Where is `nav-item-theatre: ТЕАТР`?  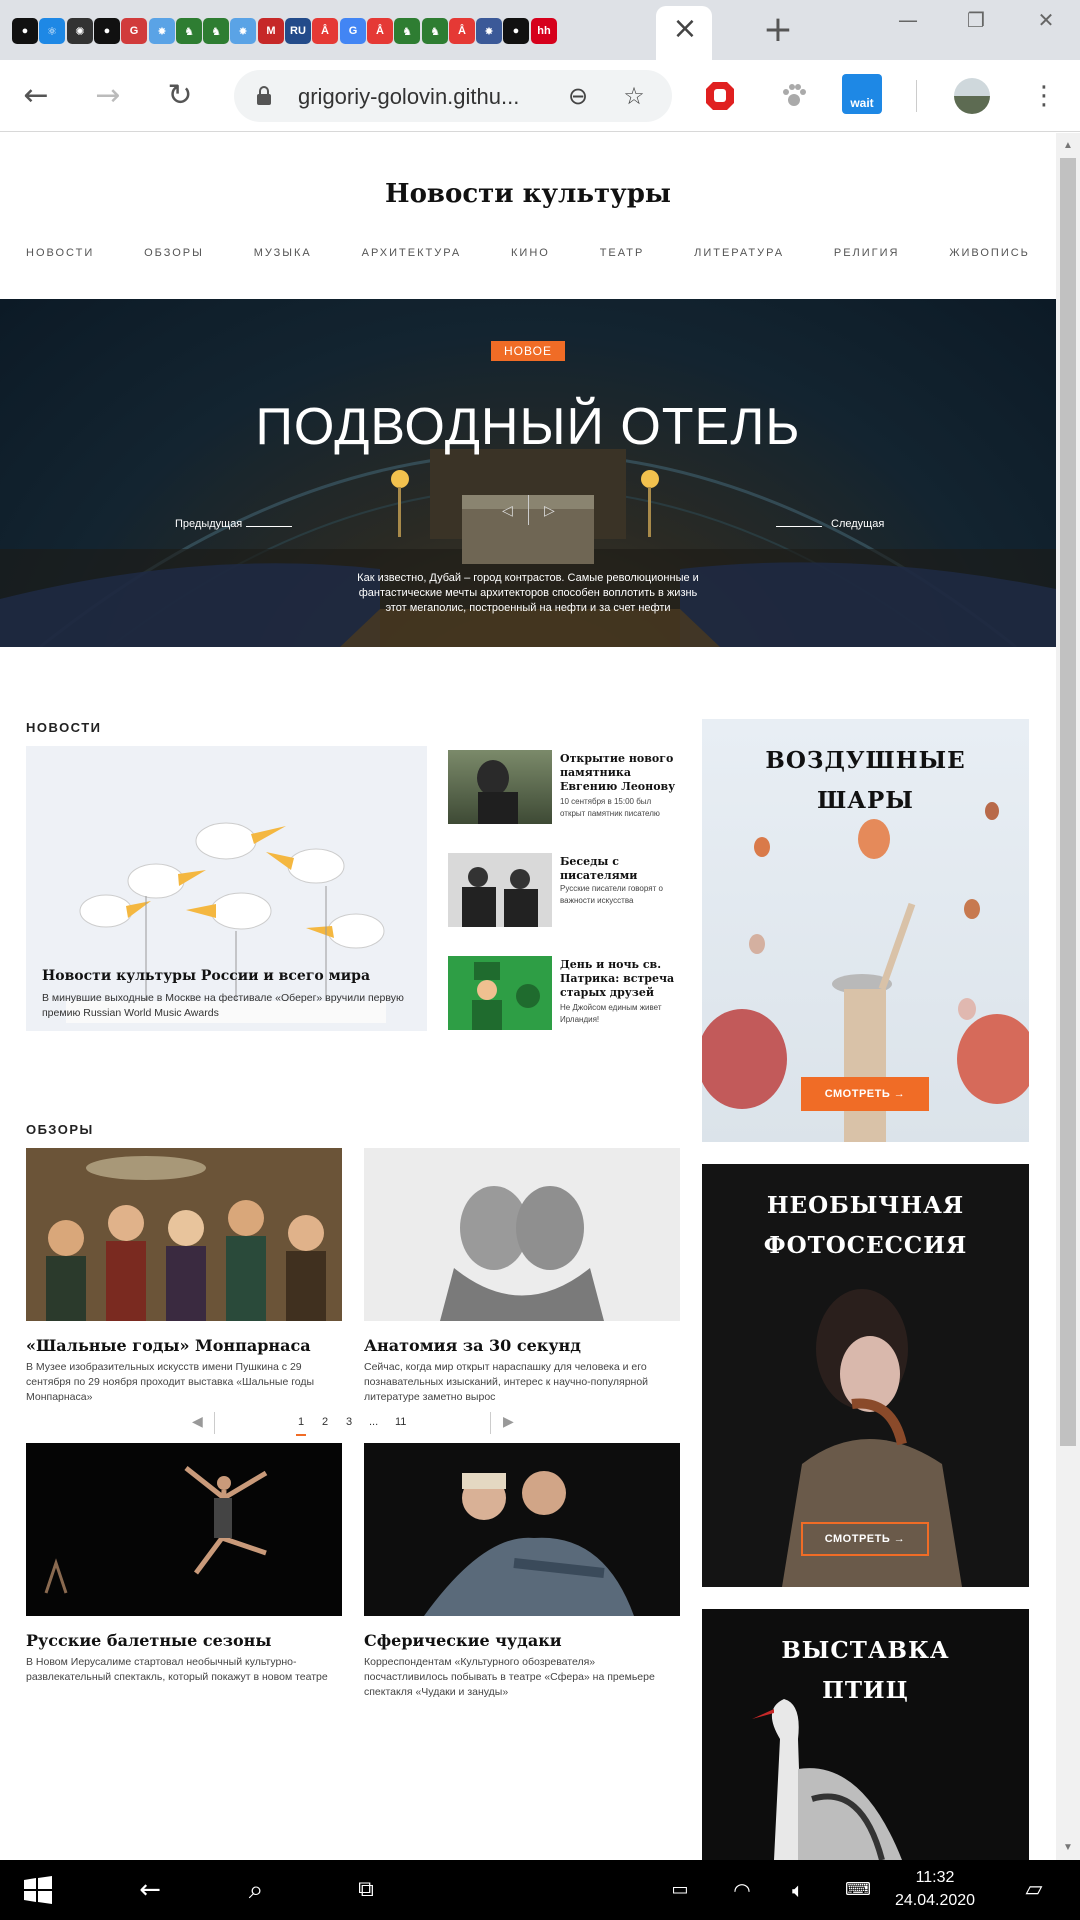 nav-item-theatre: ТЕАТР is located at coordinates (622, 253).